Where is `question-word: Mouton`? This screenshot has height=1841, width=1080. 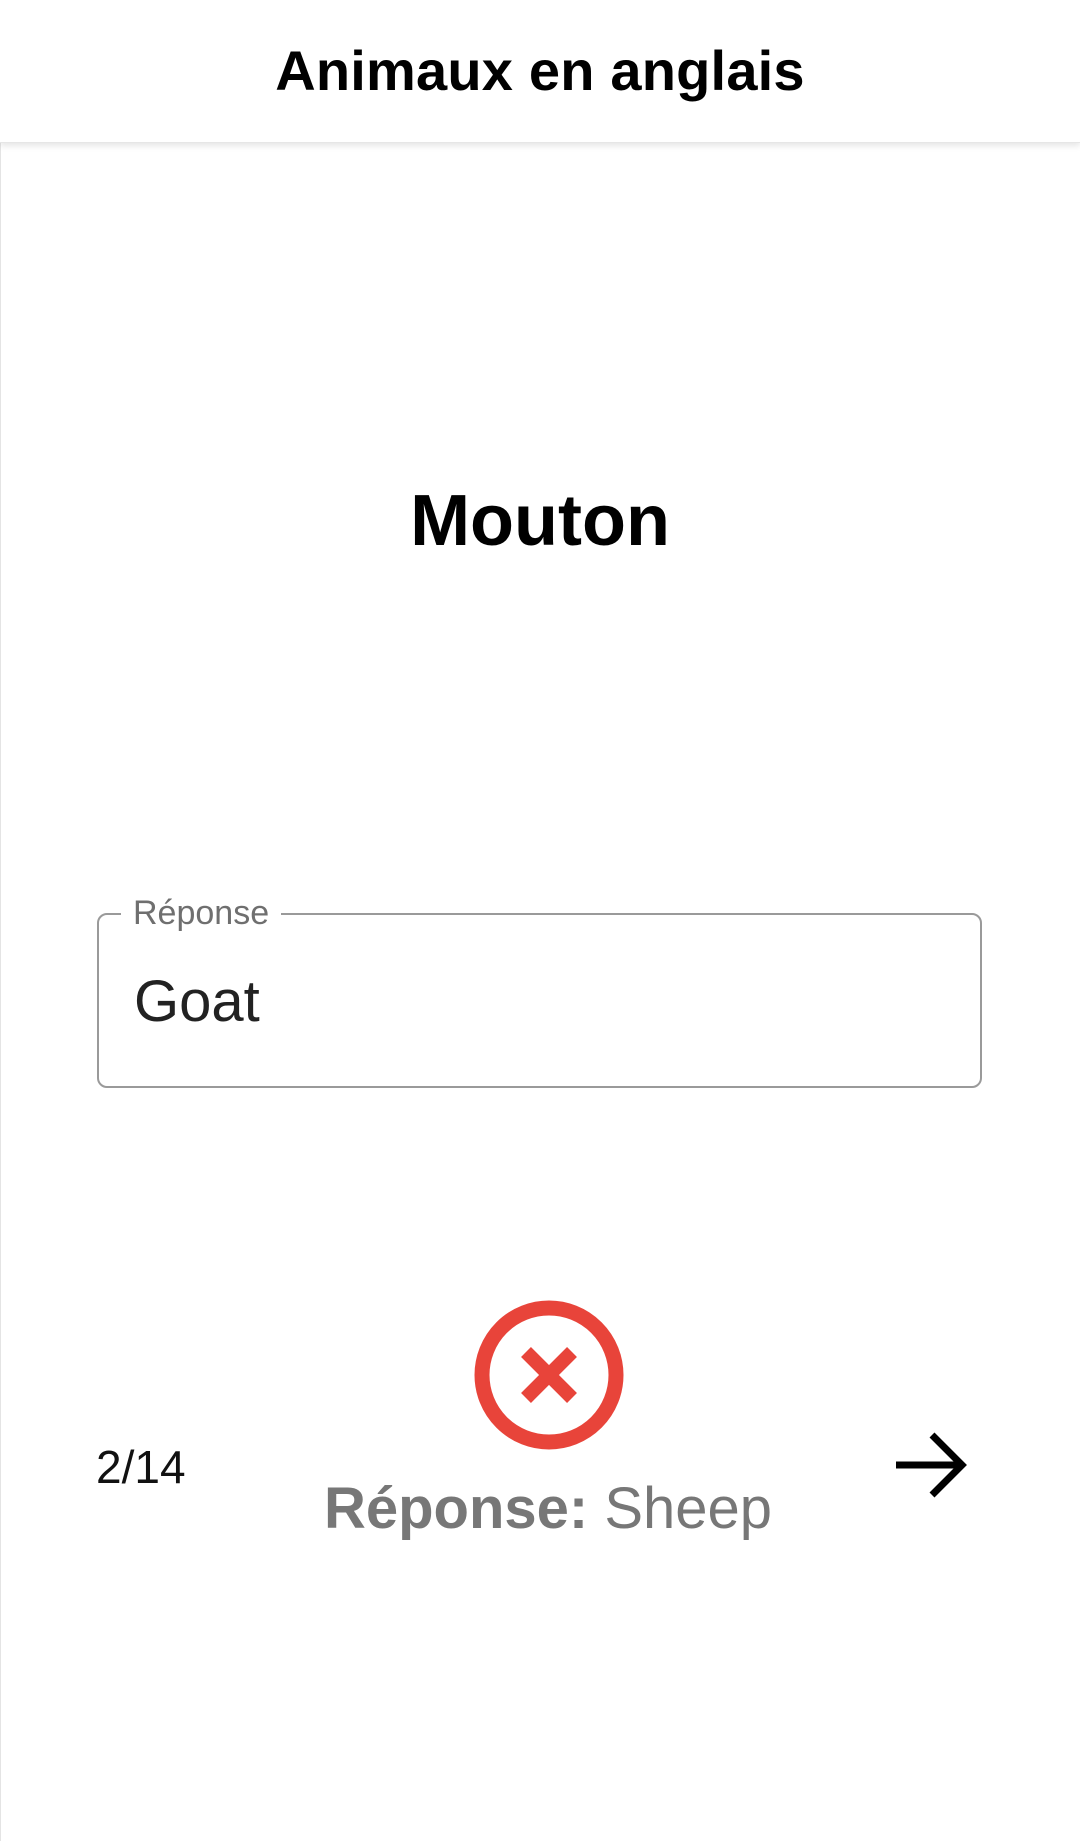
question-word: Mouton is located at coordinates (540, 521).